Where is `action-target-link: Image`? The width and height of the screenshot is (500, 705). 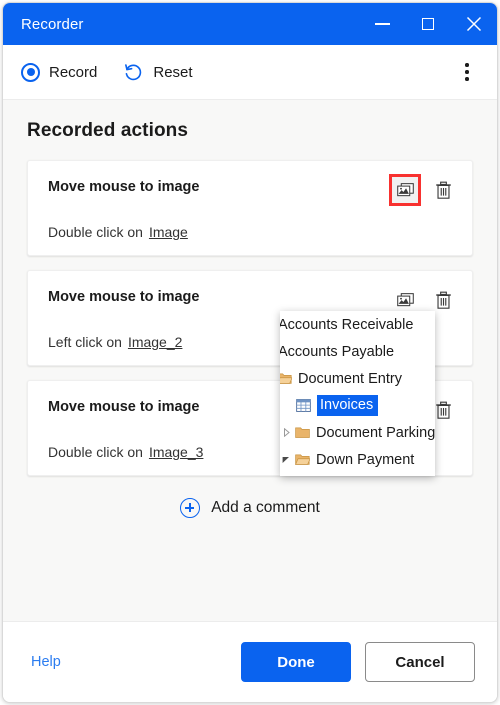
action-target-link: Image is located at coordinates (168, 232).